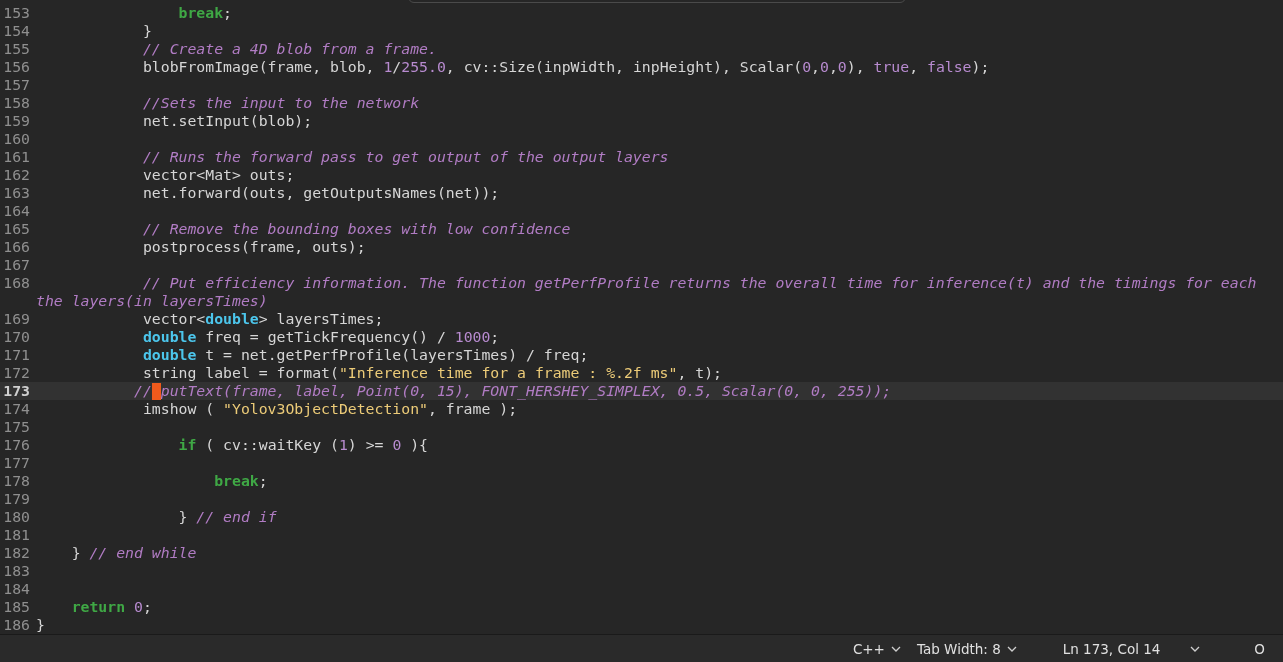  What do you see at coordinates (16, 282) in the screenshot?
I see `line-number: 168` at bounding box center [16, 282].